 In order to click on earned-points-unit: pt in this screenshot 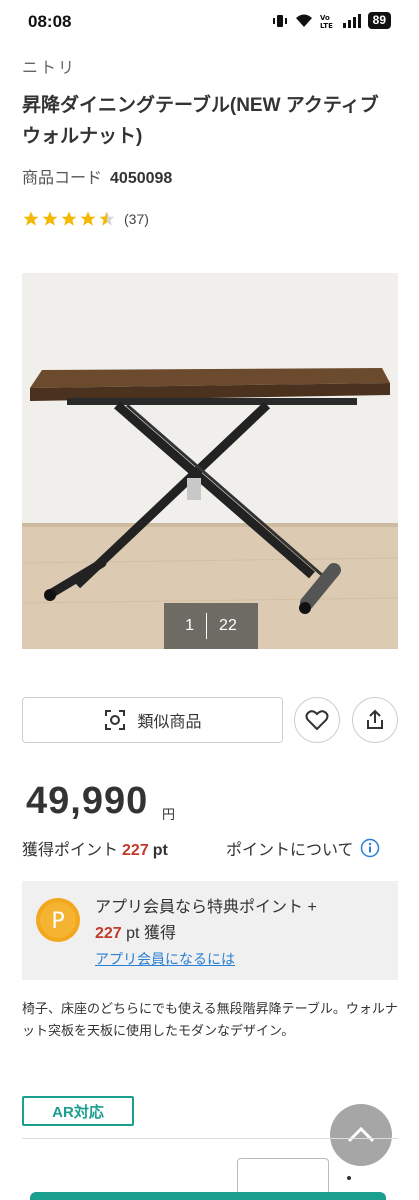, I will do `click(160, 850)`.